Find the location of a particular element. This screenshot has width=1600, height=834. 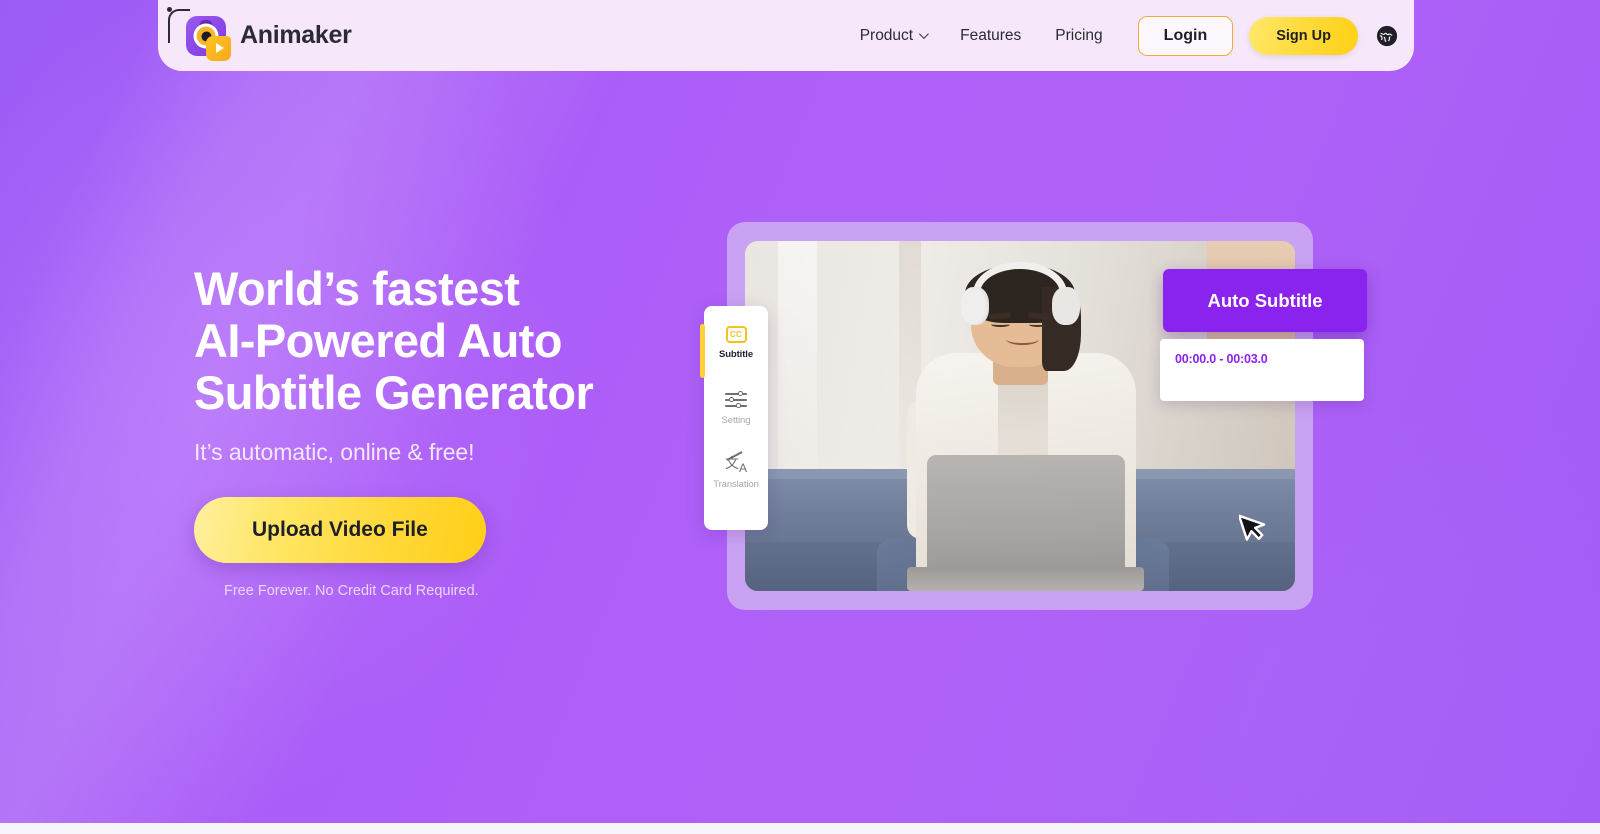

nav-item-features: Features is located at coordinates (990, 36).